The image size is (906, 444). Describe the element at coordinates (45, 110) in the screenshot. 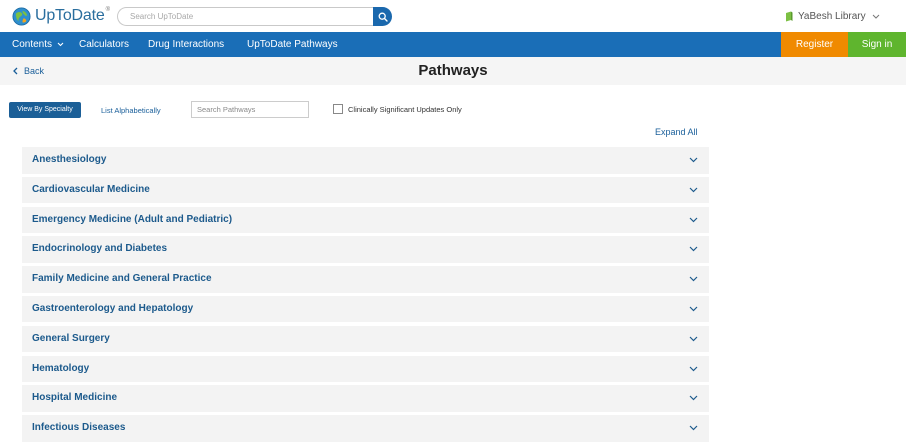

I see `view-by-specialty-button: View By Specialty` at that location.